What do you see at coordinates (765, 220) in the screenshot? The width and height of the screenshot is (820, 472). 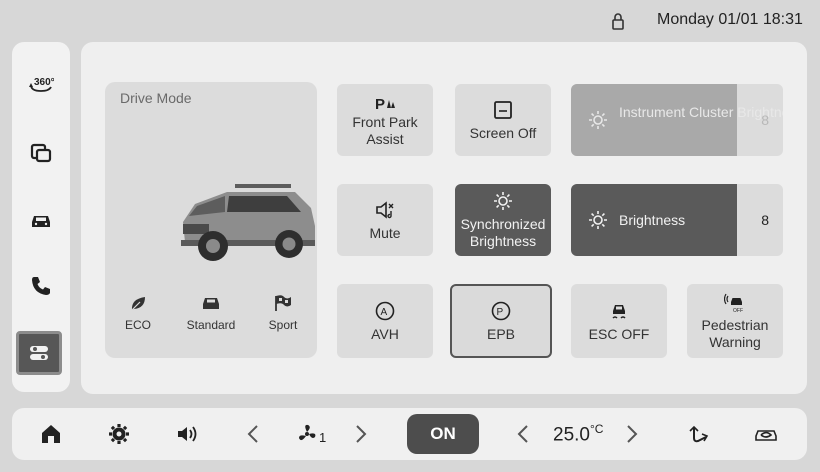 I see `brightness-value: 8` at bounding box center [765, 220].